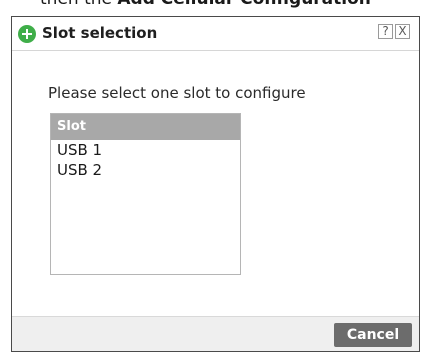 This screenshot has height=356, width=424. Describe the element at coordinates (78, 4) in the screenshot. I see `background-text-prefix: then the` at that location.